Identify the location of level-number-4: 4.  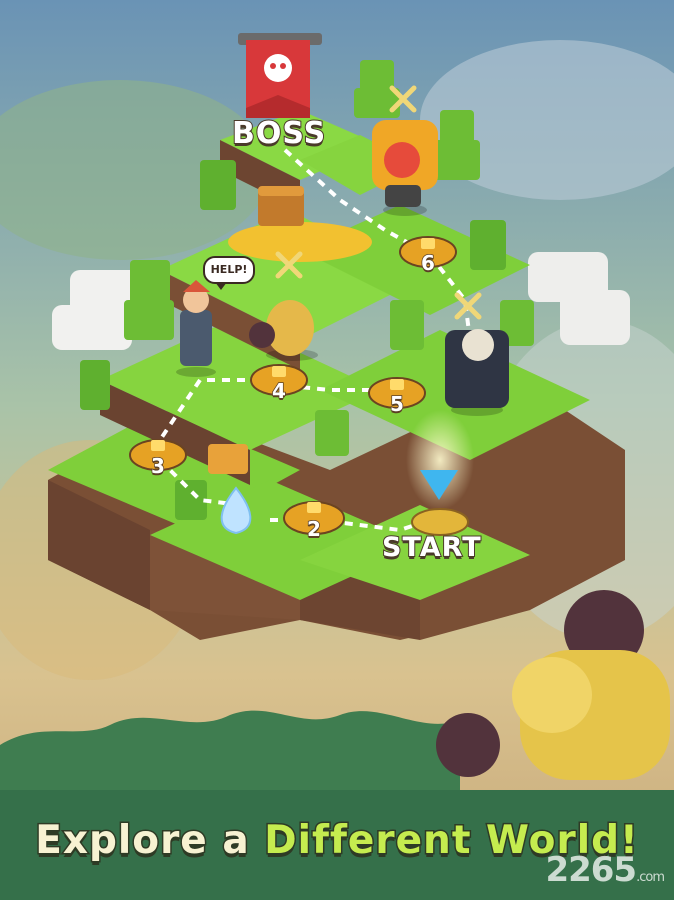
(278, 391).